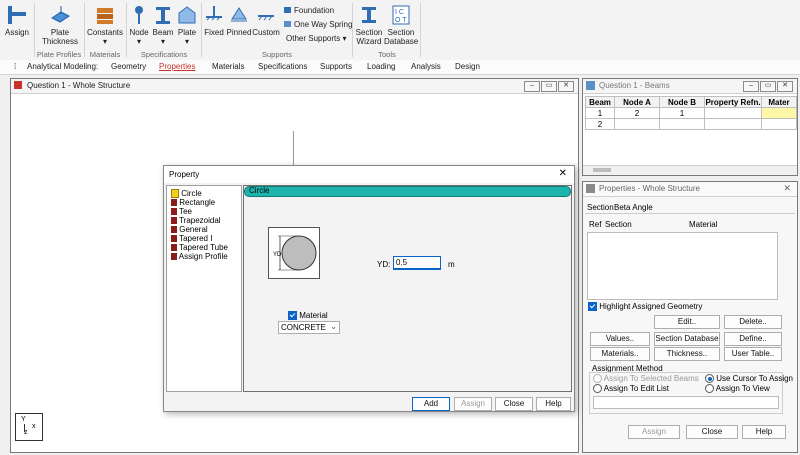 This screenshot has width=800, height=455. I want to click on scrollbar-thumb, so click(602, 170).